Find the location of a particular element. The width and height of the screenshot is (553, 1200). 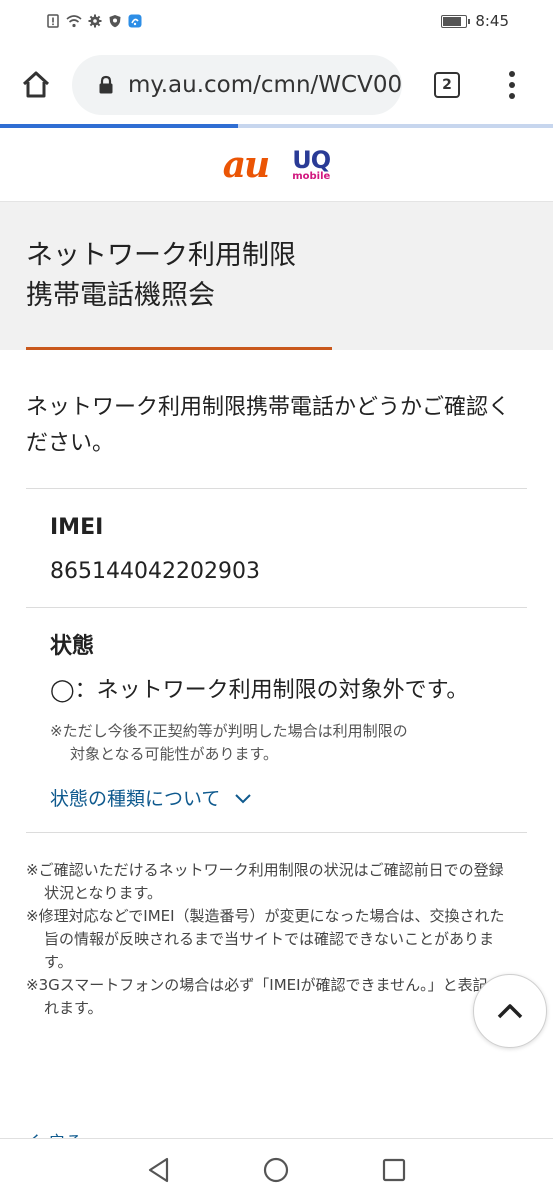

home-circle-icon is located at coordinates (276, 1169).